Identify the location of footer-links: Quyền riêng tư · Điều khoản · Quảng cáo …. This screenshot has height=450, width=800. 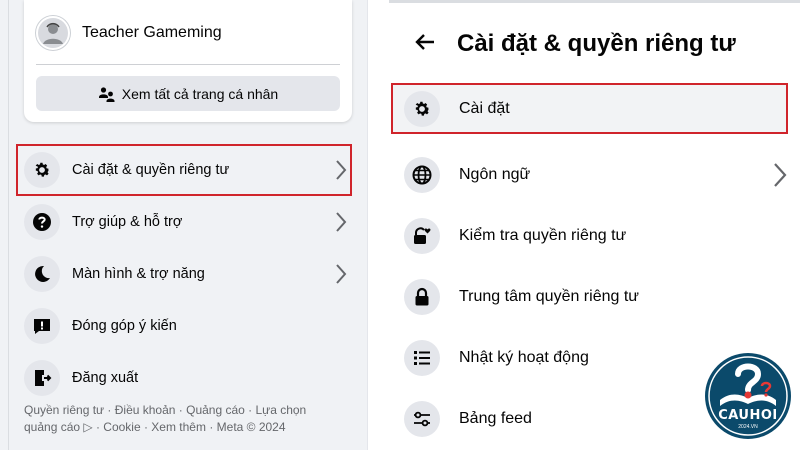
(184, 419).